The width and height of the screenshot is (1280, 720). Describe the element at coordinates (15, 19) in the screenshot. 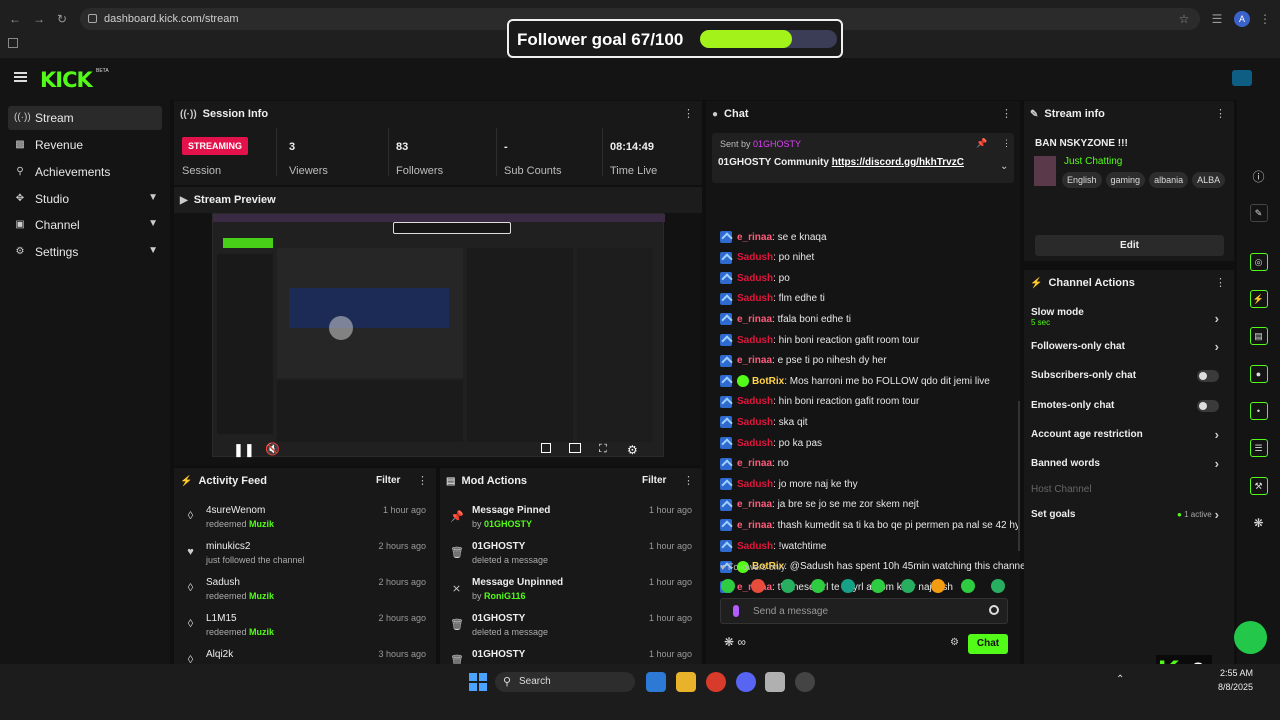

I see `back-icon: ←` at that location.